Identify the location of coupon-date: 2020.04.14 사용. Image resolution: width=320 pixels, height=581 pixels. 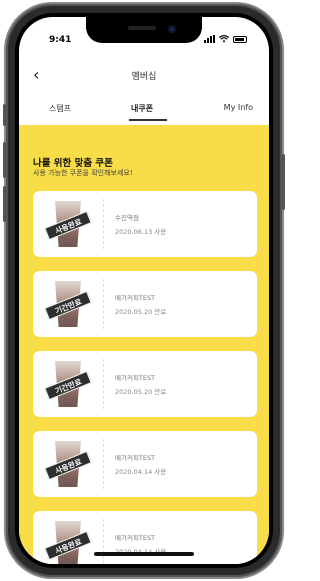
(141, 472).